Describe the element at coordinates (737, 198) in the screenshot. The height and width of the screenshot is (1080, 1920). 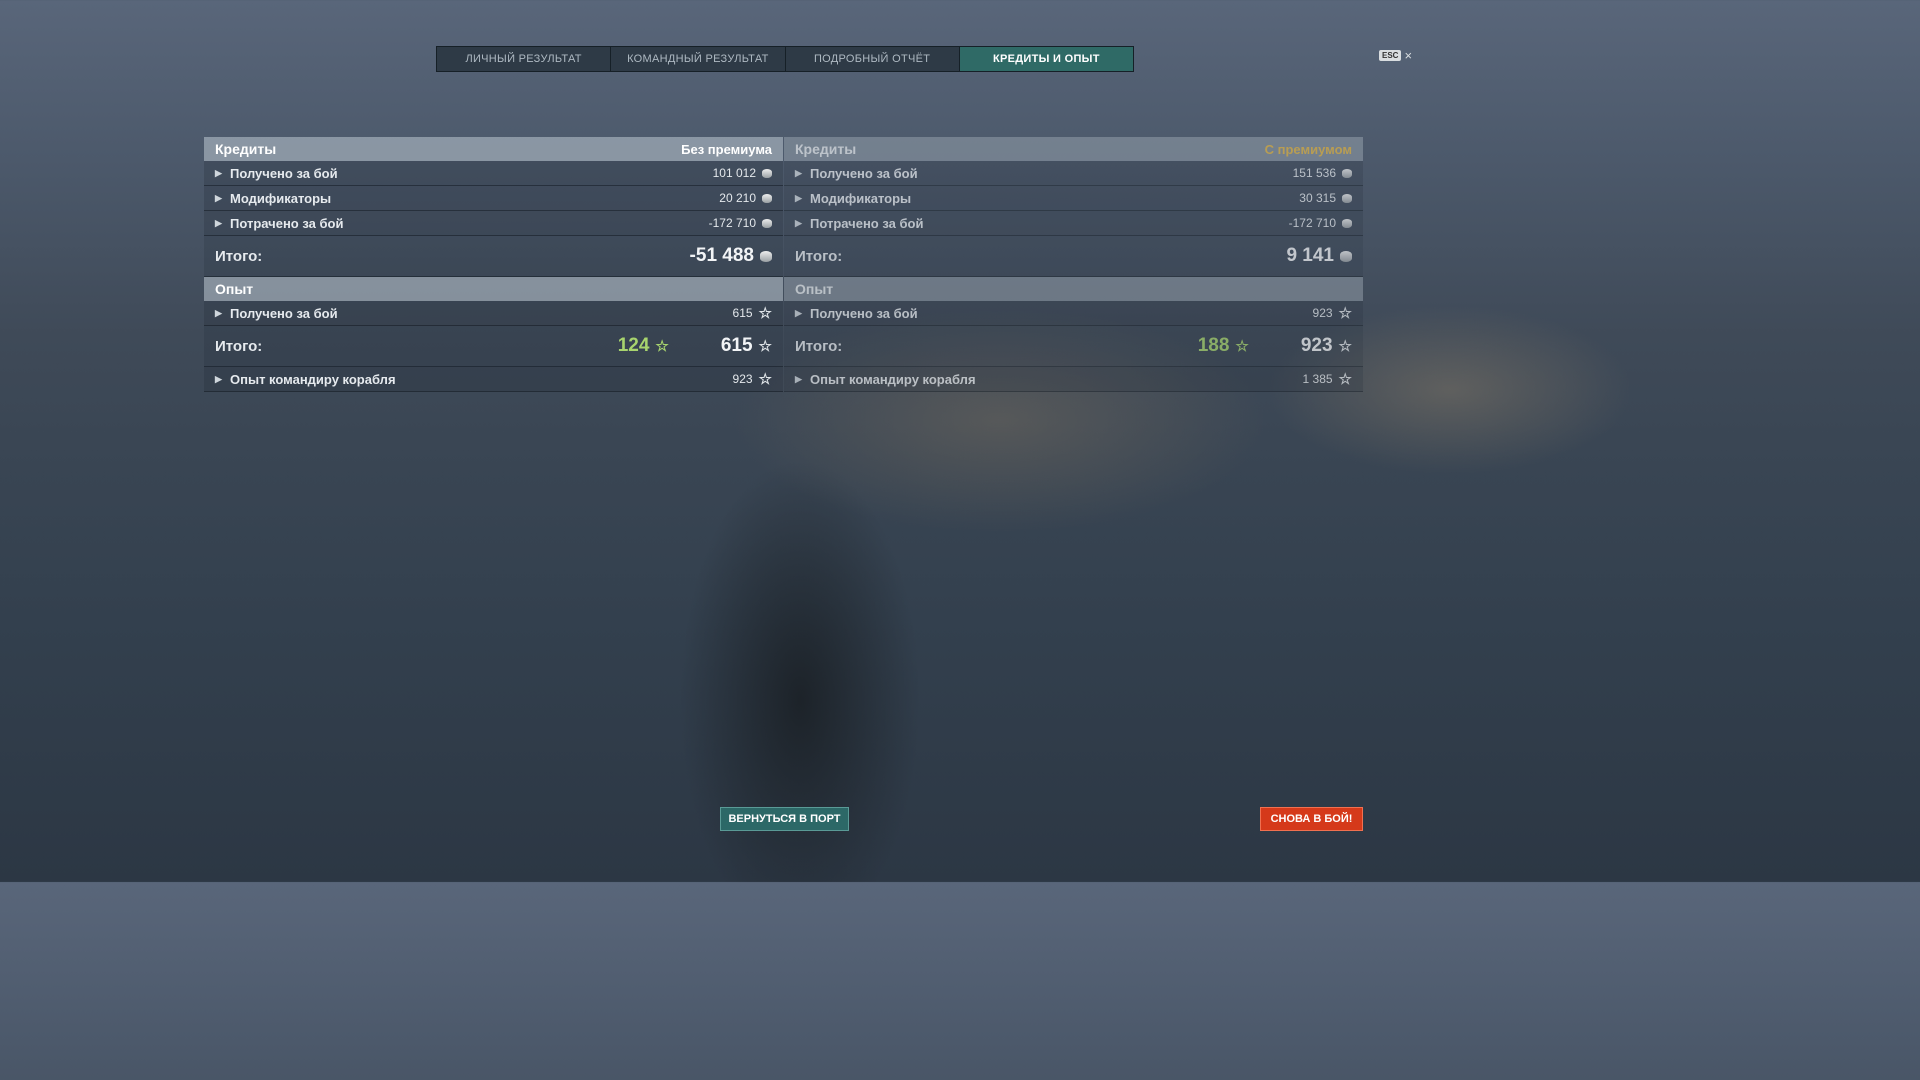
I see `row-value: 20 210` at that location.